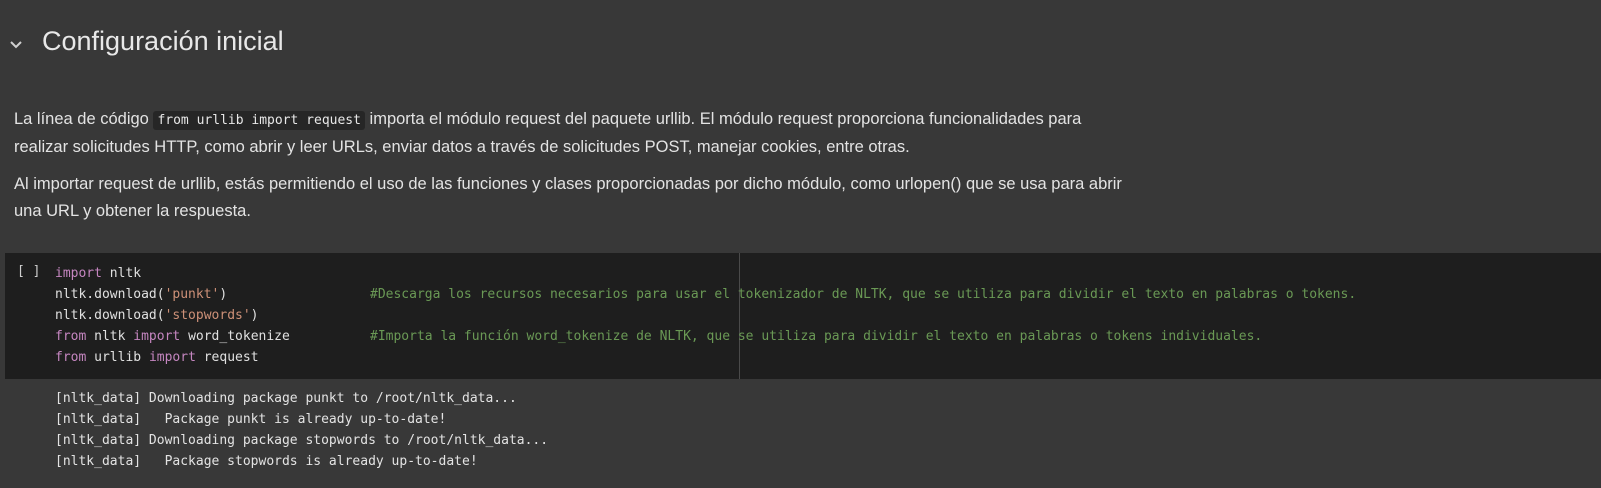  I want to click on chevron-down-icon, so click(16, 44).